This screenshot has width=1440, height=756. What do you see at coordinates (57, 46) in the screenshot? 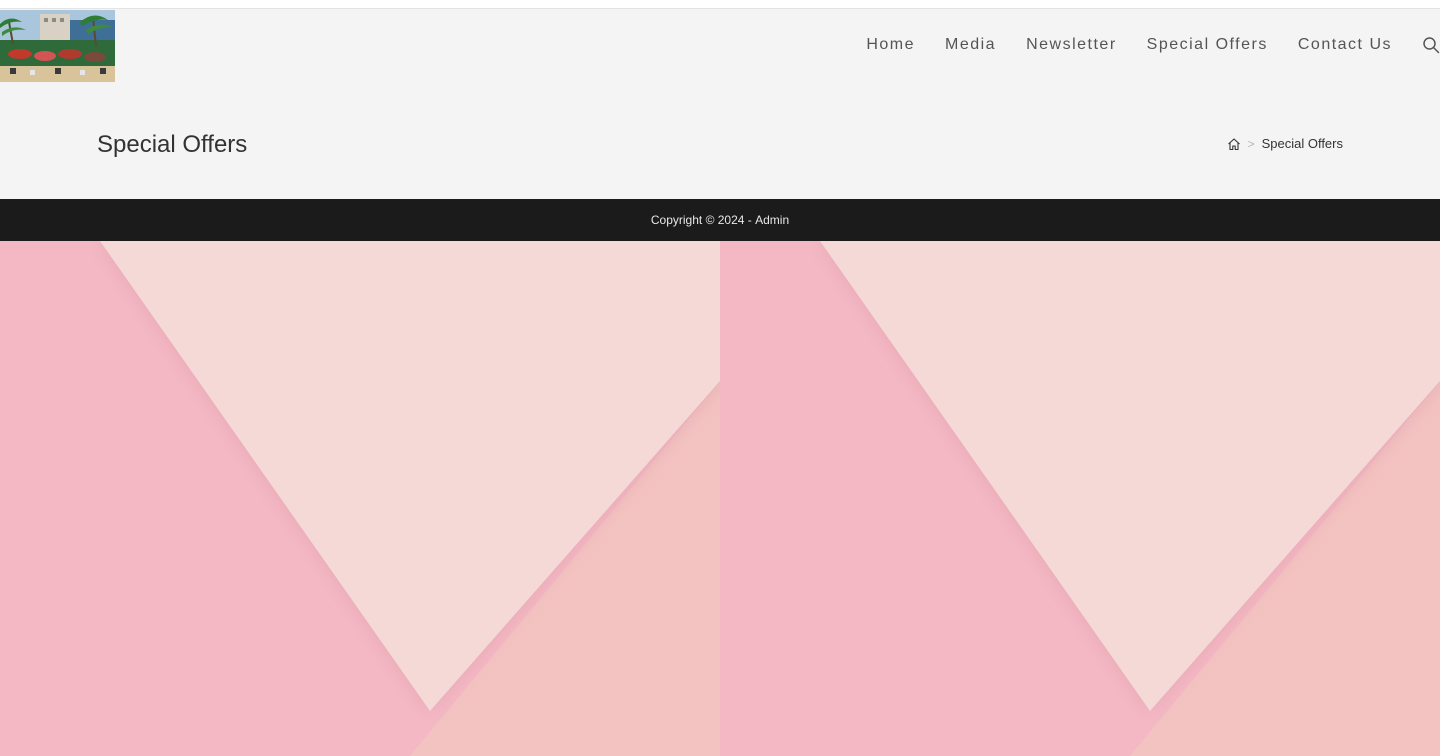
I see `site-logo` at bounding box center [57, 46].